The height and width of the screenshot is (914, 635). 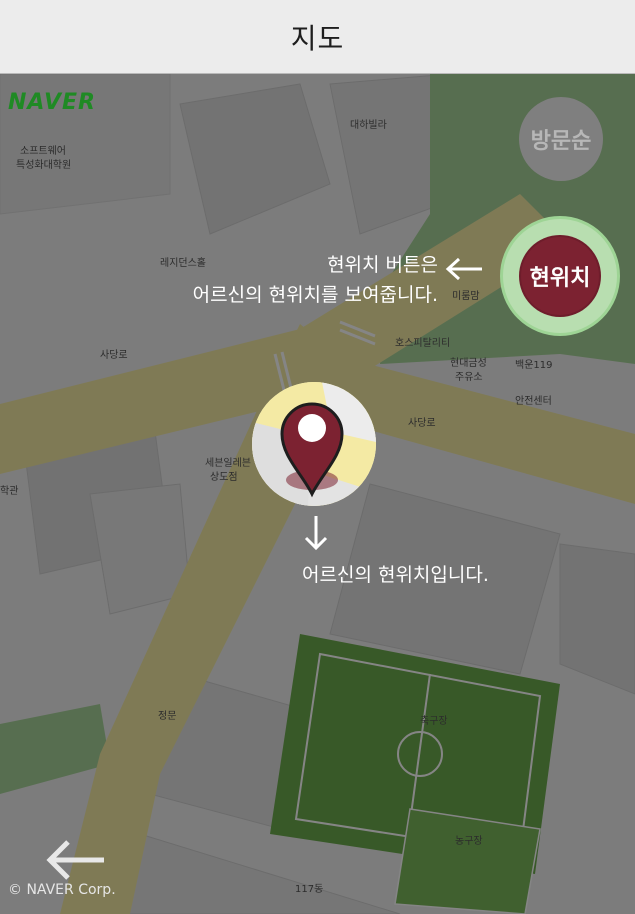 I want to click on current-location-button: 현위치, so click(x=560, y=276).